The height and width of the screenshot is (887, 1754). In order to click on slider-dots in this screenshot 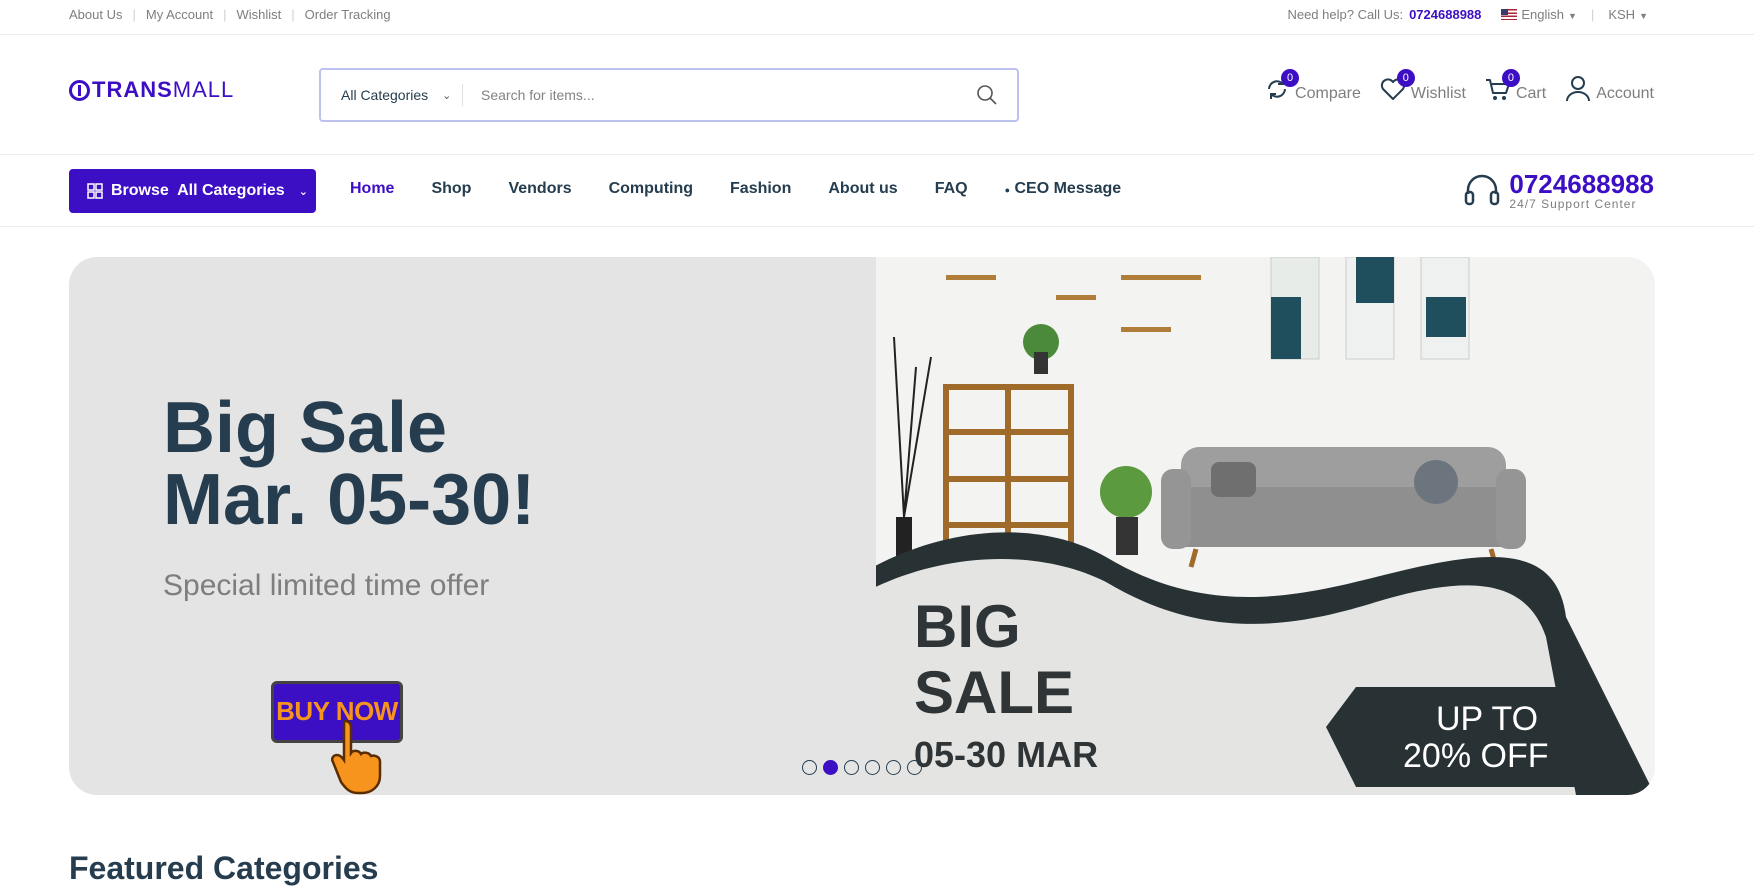, I will do `click(865, 767)`.